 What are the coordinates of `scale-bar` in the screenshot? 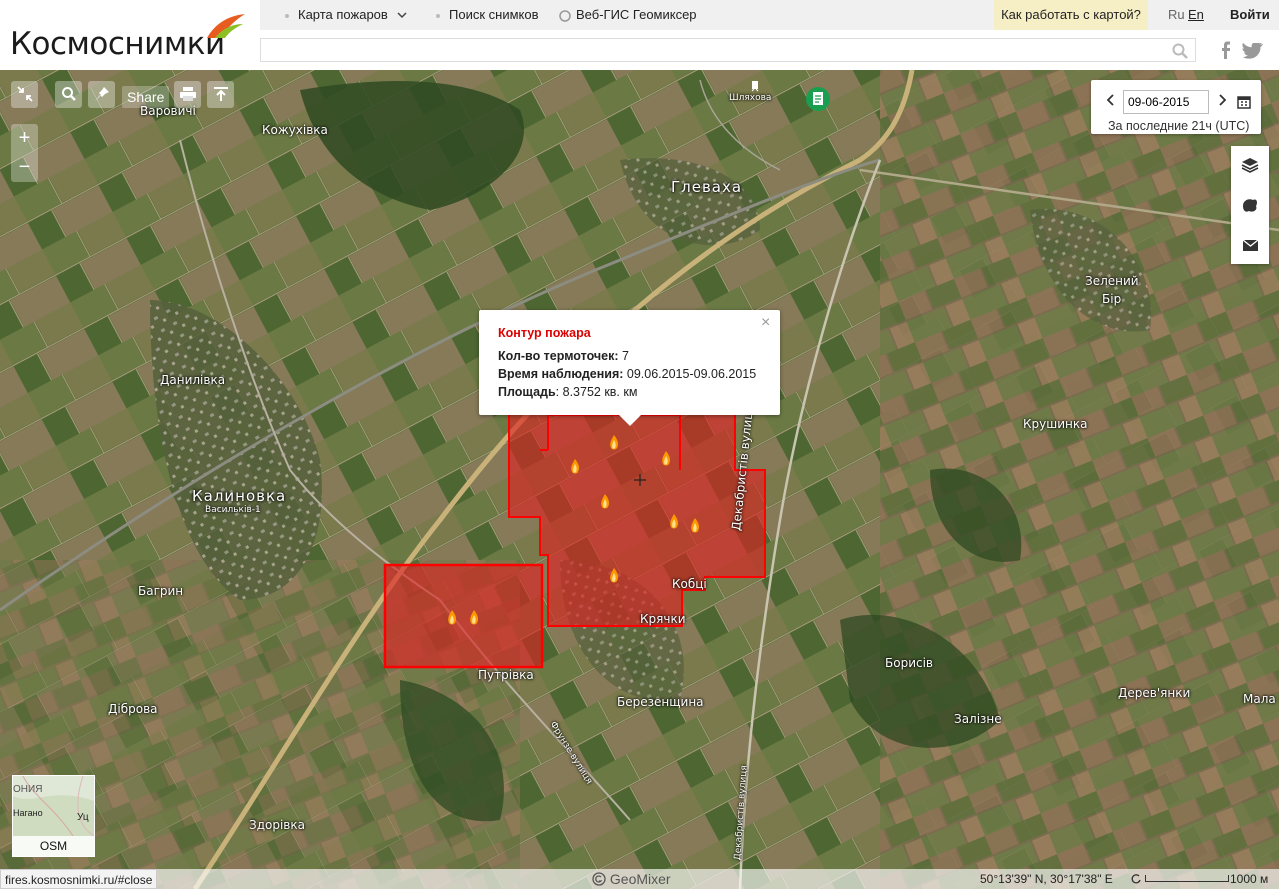 It's located at (1187, 878).